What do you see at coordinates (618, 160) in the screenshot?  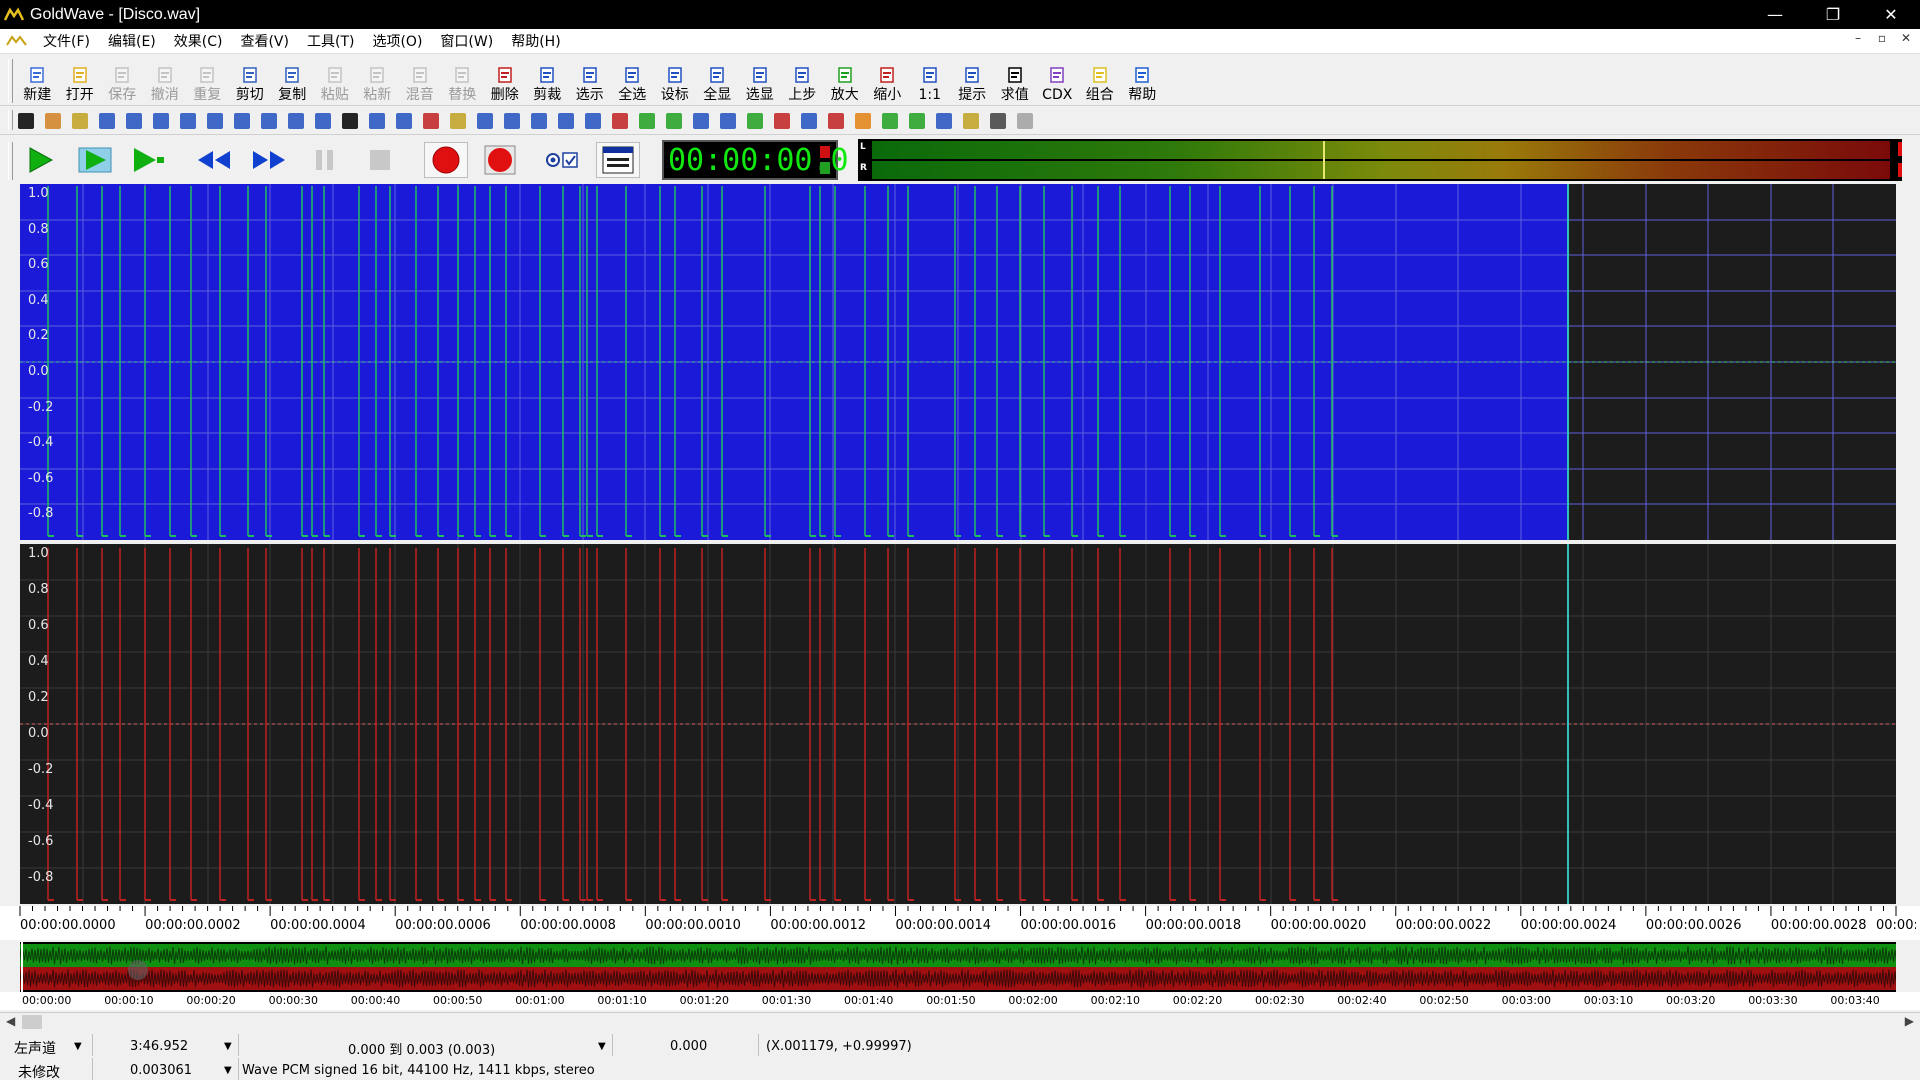 I see `control-properties-button` at bounding box center [618, 160].